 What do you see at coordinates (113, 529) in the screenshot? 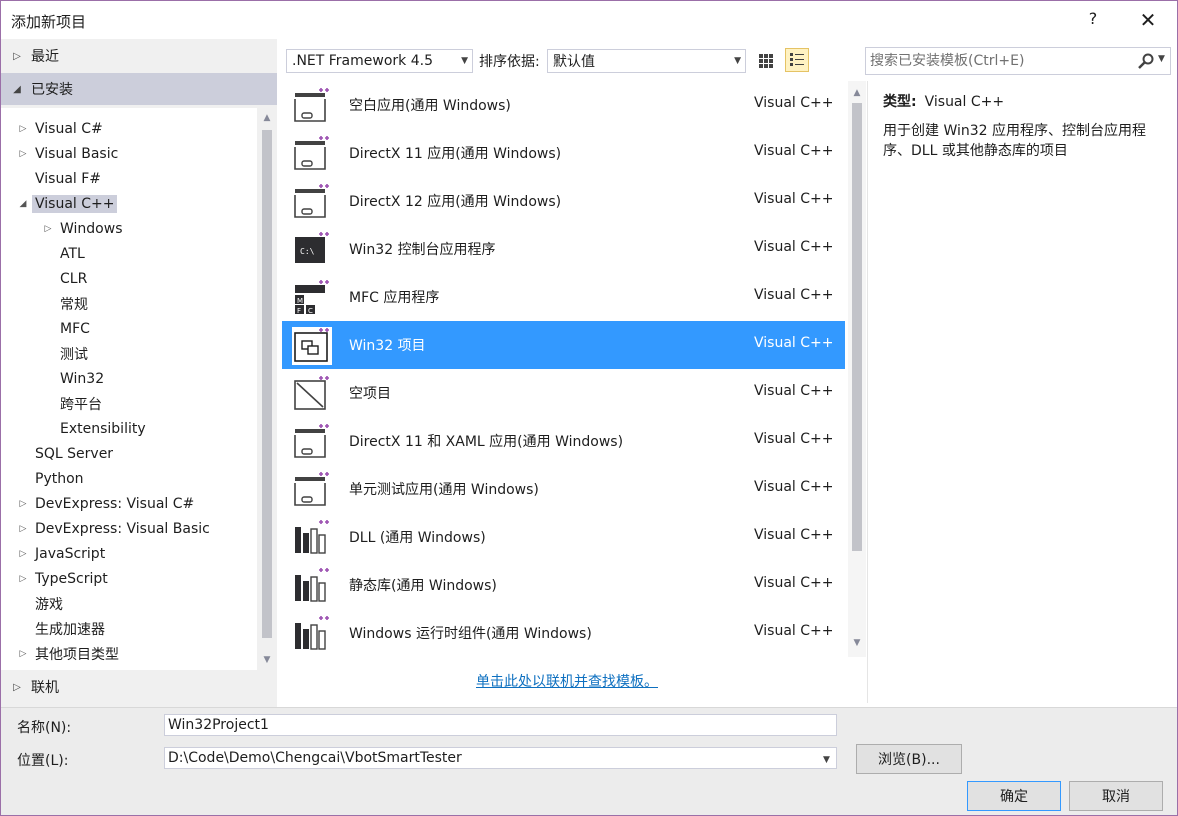
I see `tree-item: ▷ DevExpress: Visual Basic` at bounding box center [113, 529].